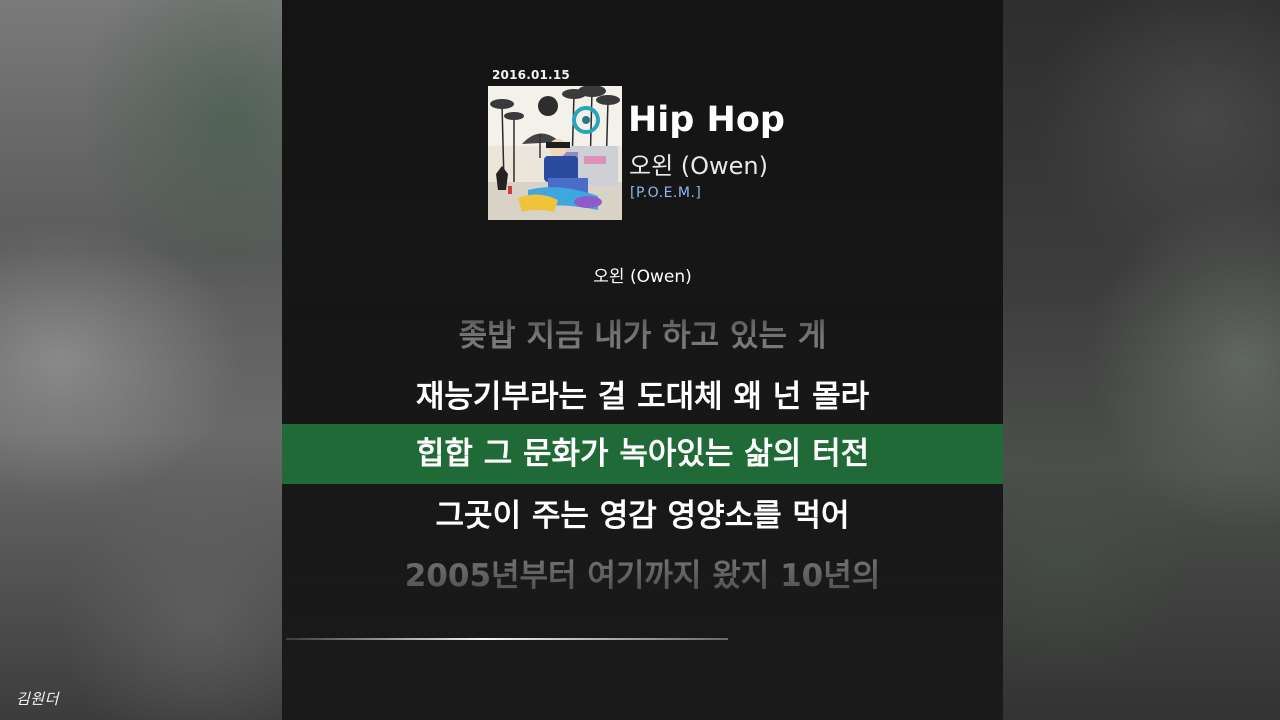  What do you see at coordinates (642, 454) in the screenshot?
I see `lyric-line-current: 힙합 그 문화가 녹아있는 삶의 터전` at bounding box center [642, 454].